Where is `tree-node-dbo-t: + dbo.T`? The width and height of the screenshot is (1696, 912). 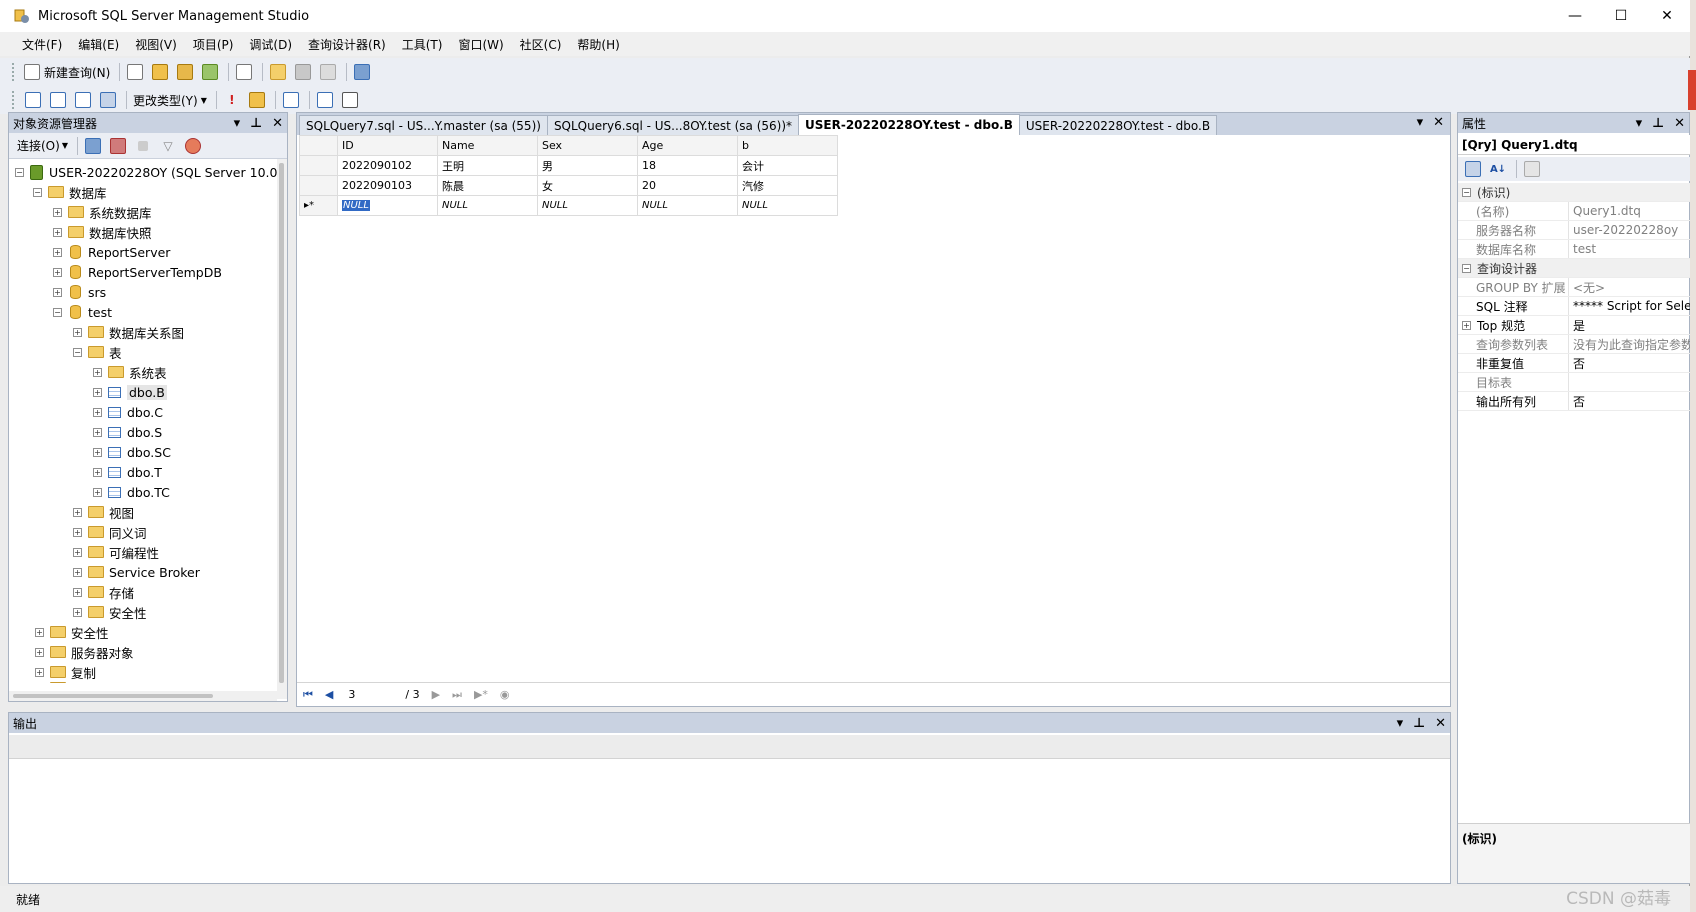
tree-node-dbo-t: + dbo.T is located at coordinates (127, 472).